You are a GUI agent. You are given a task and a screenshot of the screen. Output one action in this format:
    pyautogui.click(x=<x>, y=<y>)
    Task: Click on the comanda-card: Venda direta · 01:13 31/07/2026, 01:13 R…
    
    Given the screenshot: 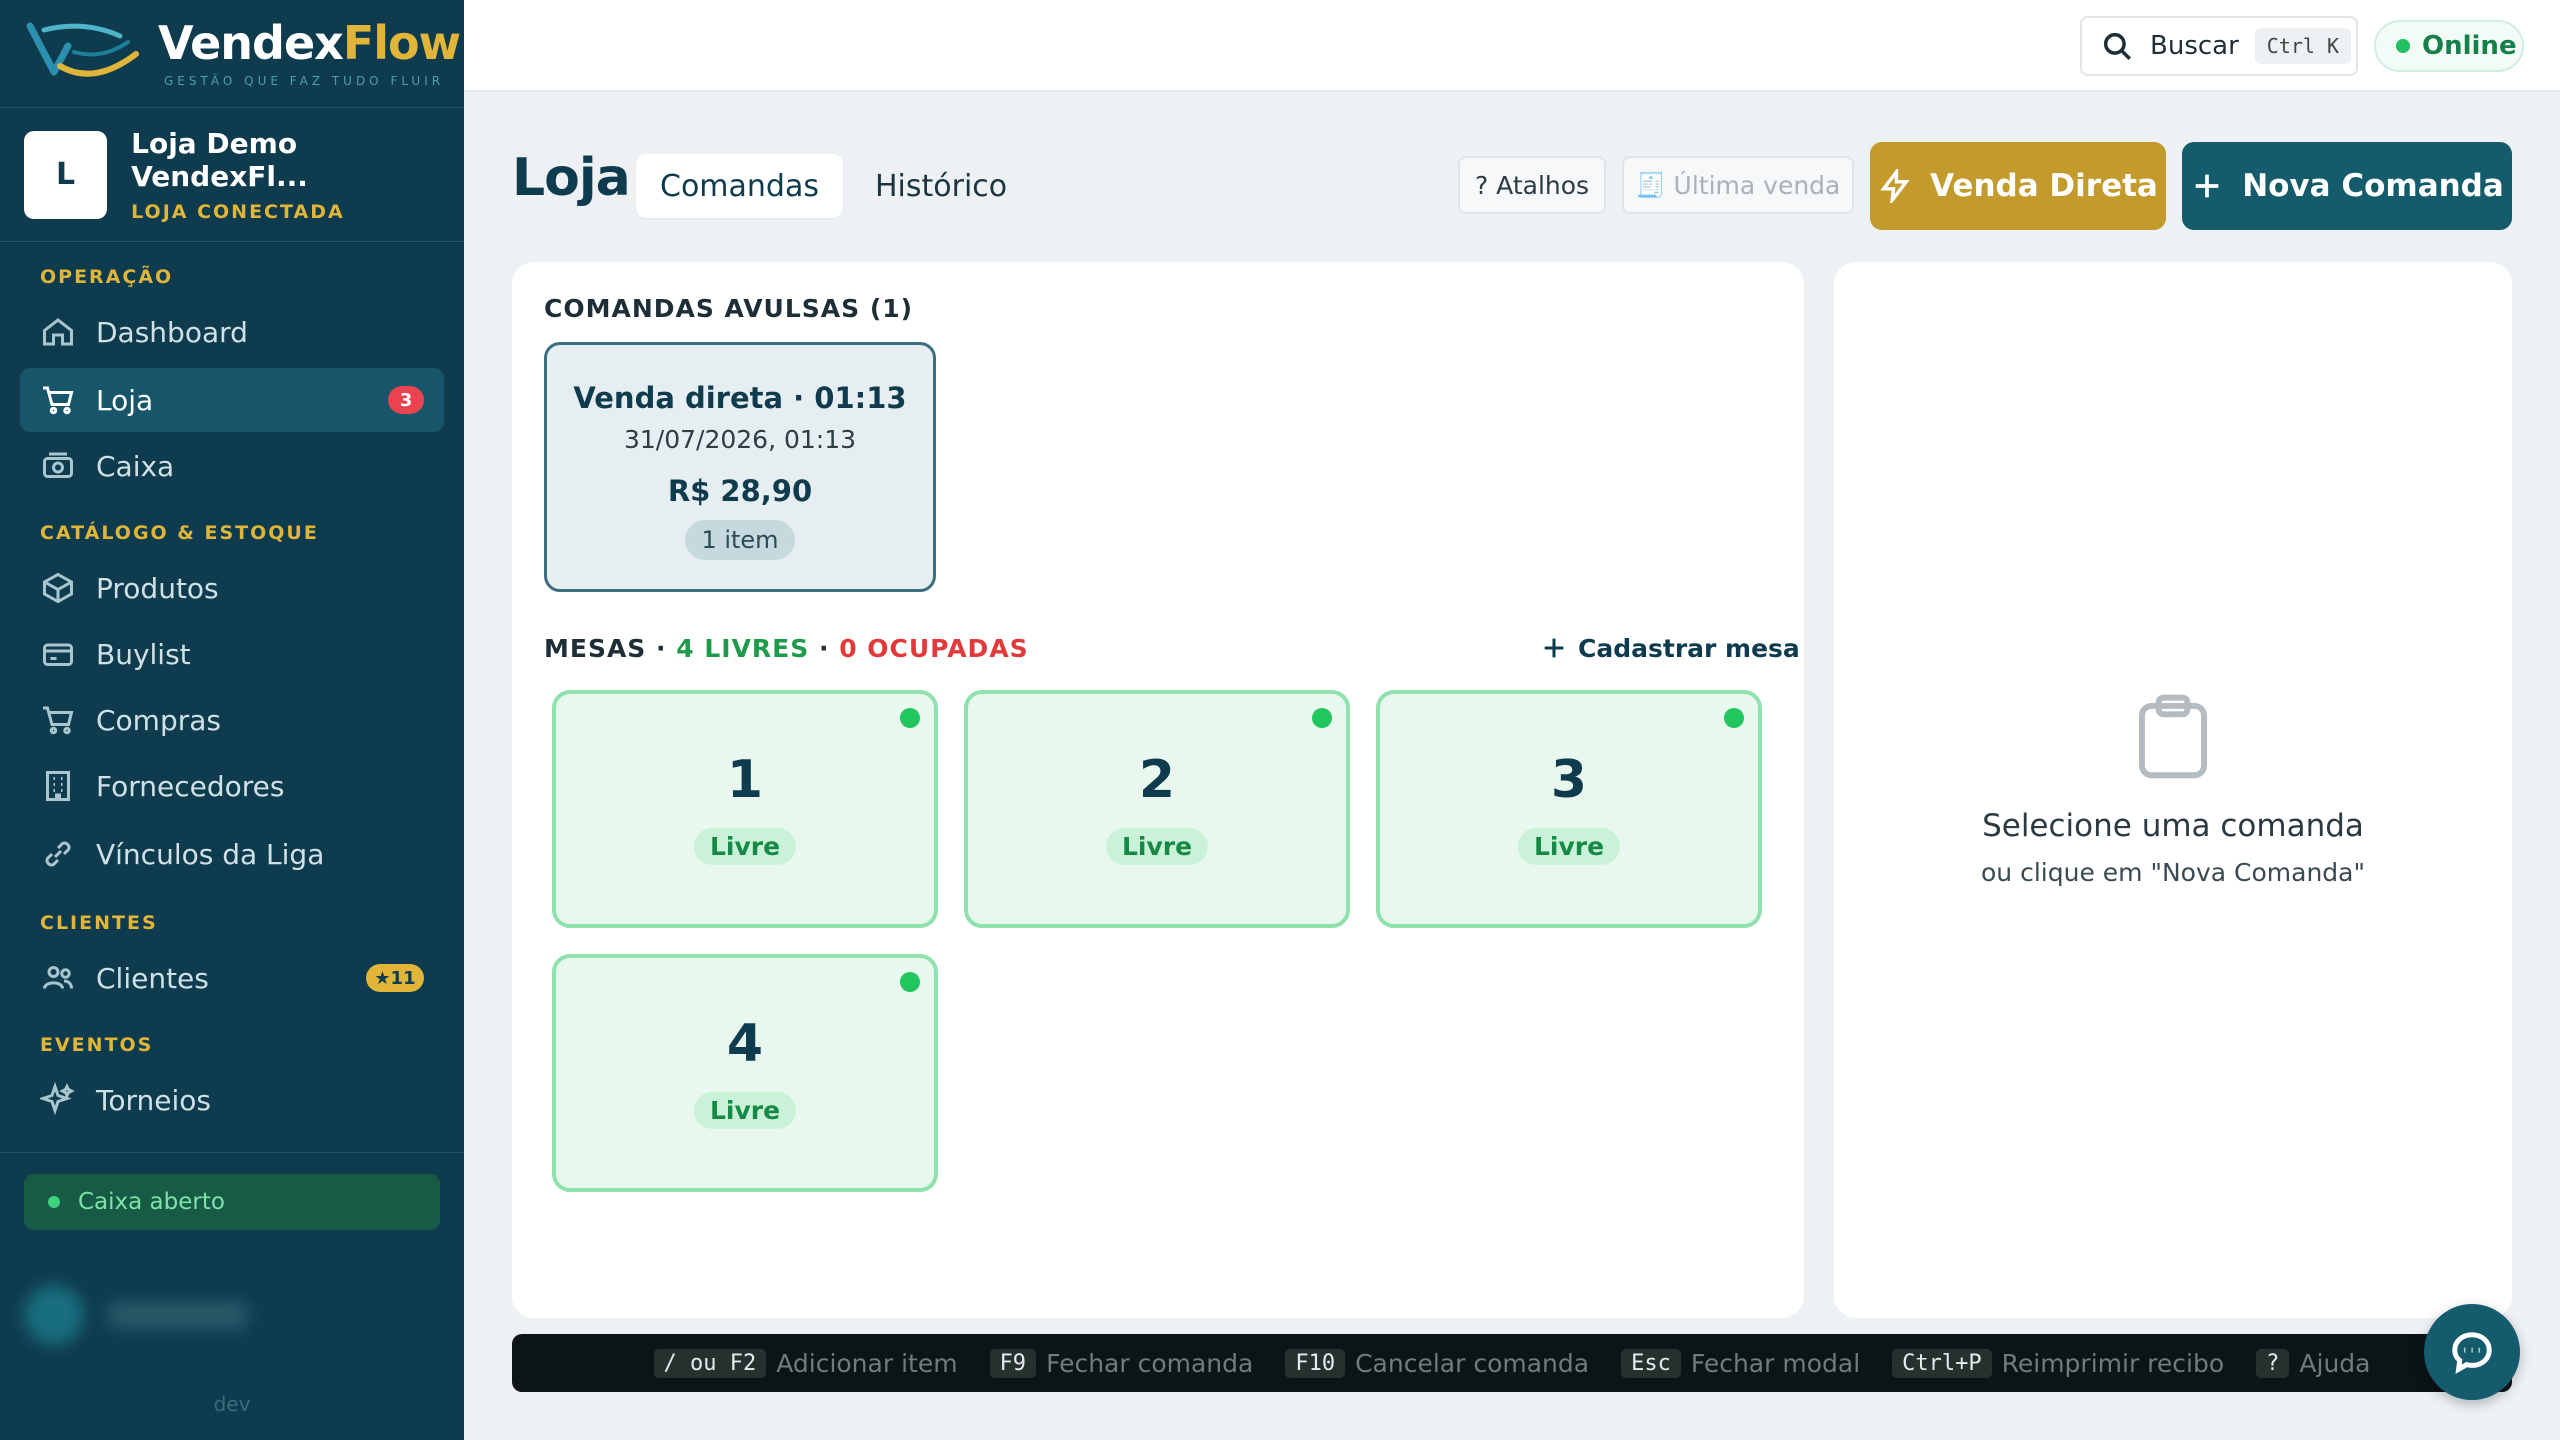 What is the action you would take?
    pyautogui.click(x=740, y=467)
    